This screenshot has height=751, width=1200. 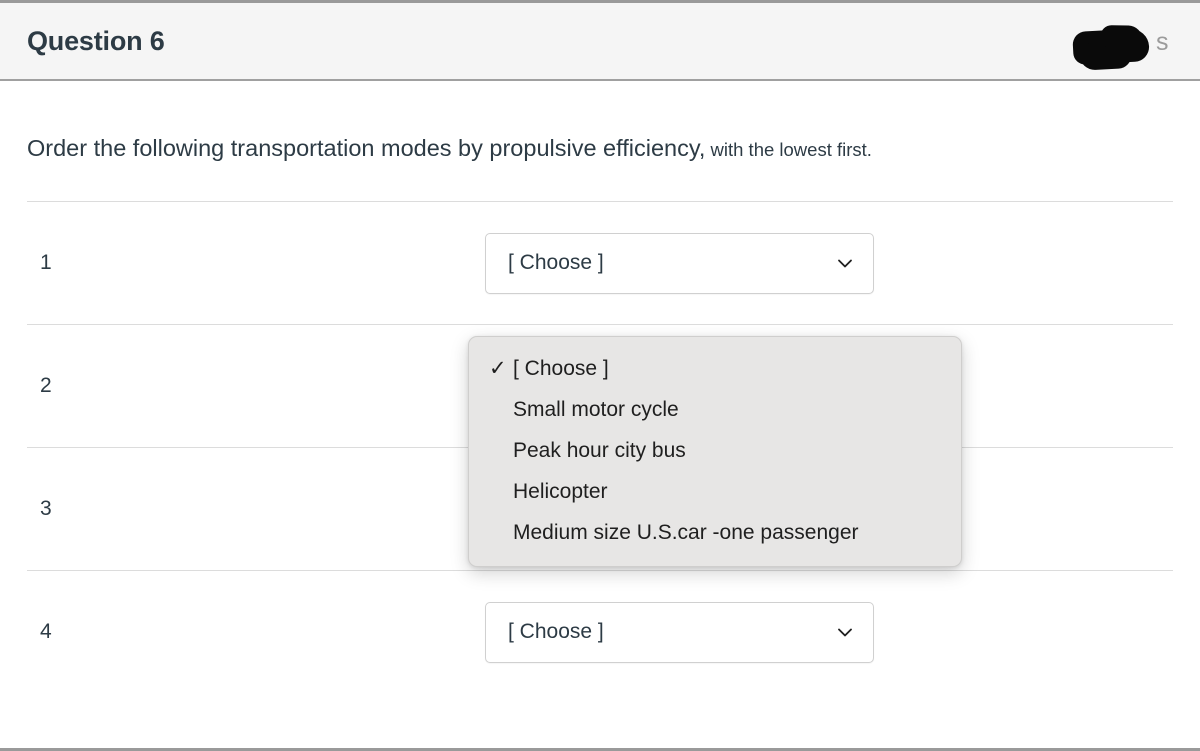 What do you see at coordinates (715, 409) in the screenshot?
I see `dropdown-option-small-motor-cycle: Small motor cycle` at bounding box center [715, 409].